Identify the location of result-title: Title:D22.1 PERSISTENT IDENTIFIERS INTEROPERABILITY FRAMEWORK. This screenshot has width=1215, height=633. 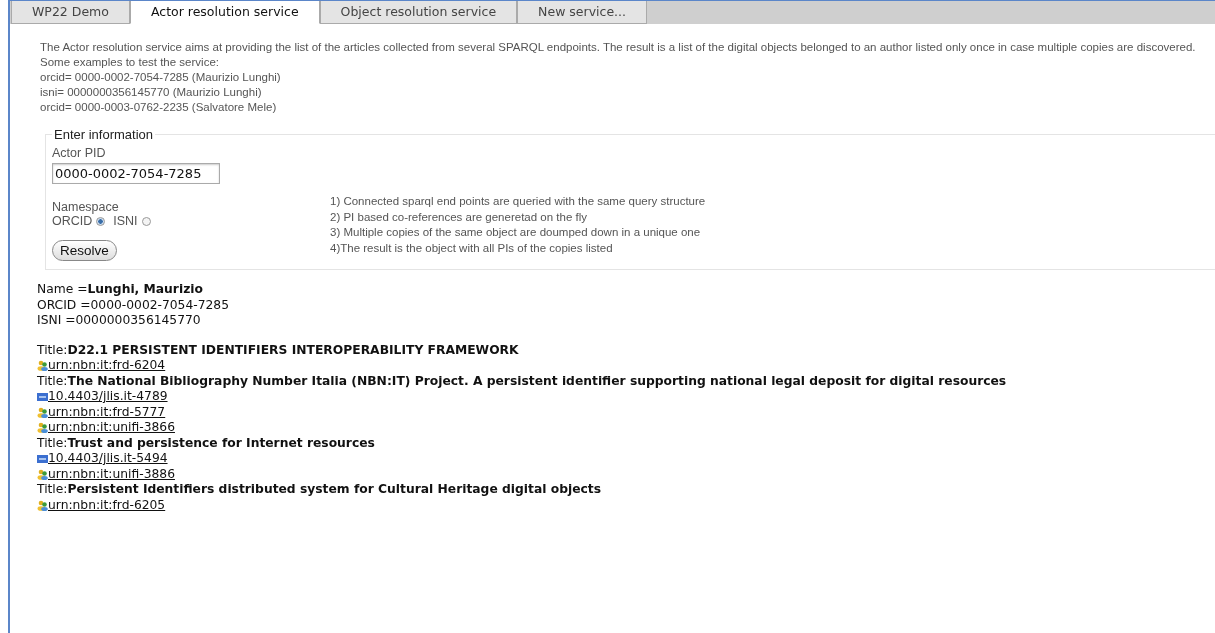
(278, 350).